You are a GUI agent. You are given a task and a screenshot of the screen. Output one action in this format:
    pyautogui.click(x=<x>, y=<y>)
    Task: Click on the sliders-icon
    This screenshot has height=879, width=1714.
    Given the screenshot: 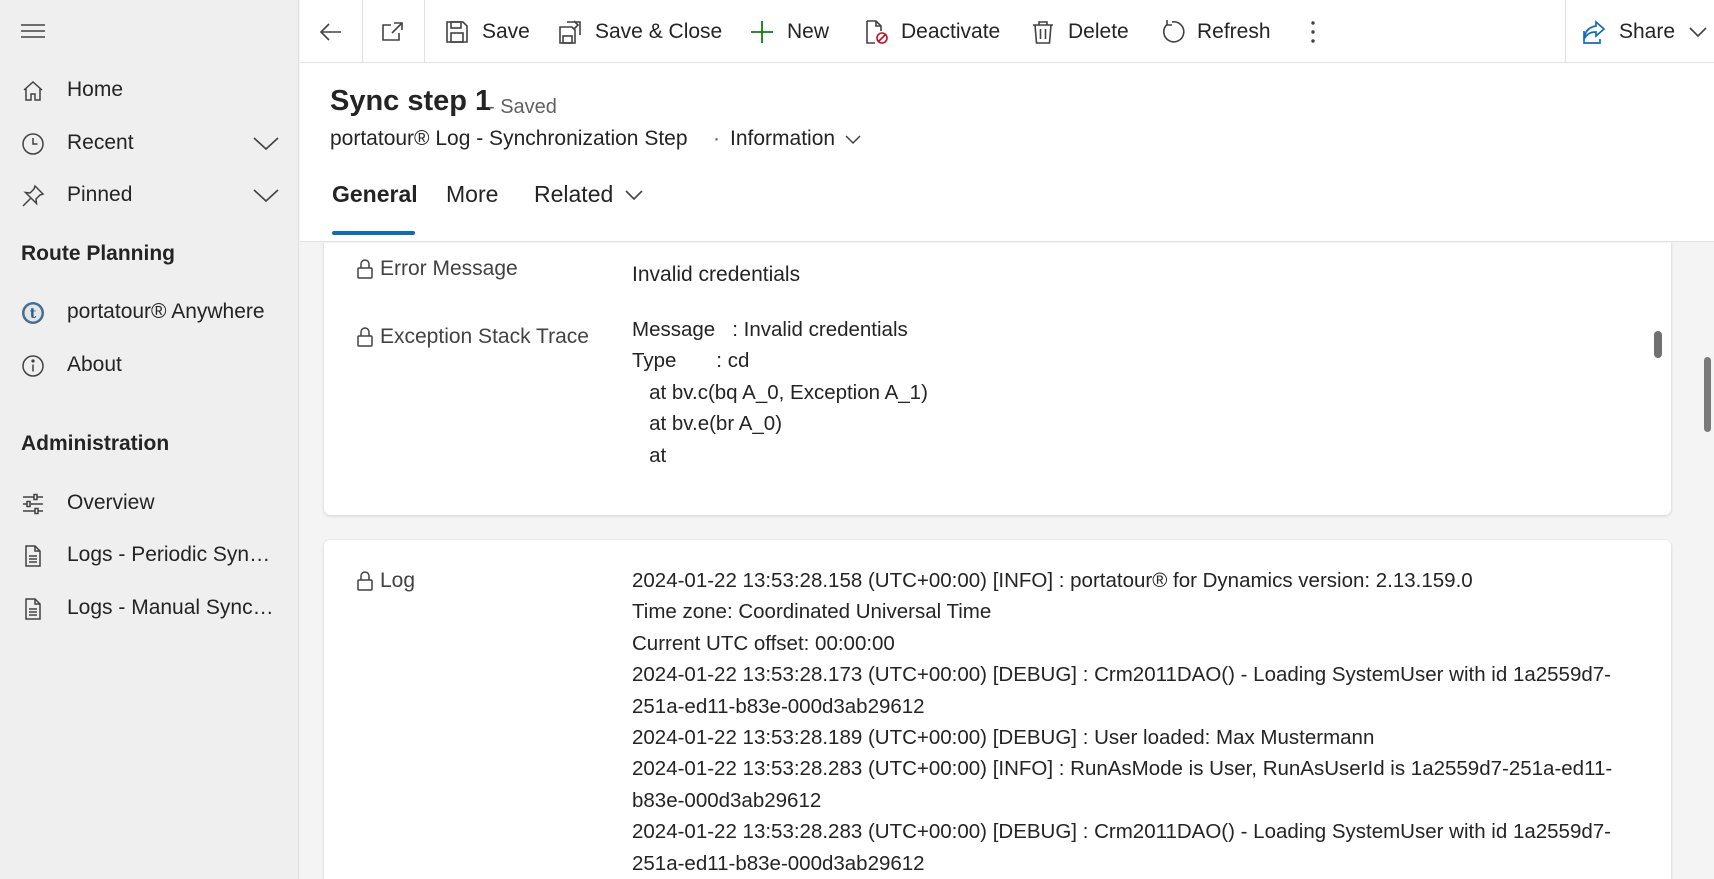 What is the action you would take?
    pyautogui.click(x=33, y=504)
    